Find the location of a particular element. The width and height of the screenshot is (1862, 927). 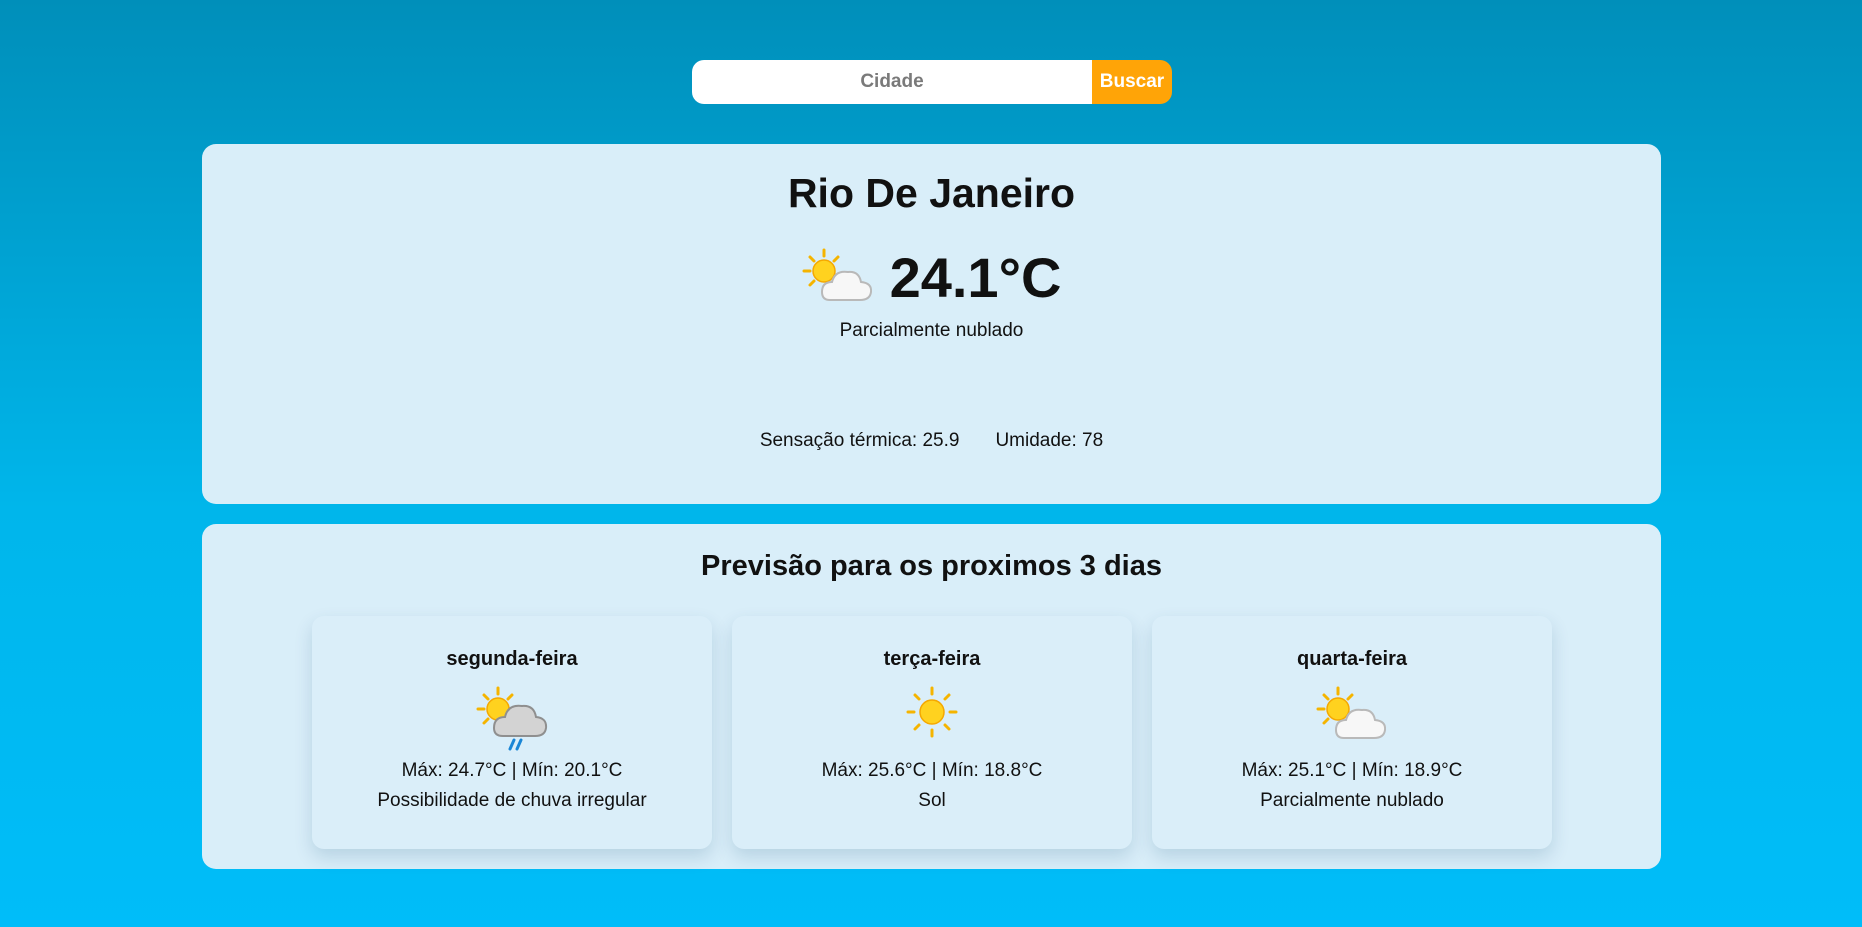

forecast-day-name: segunda-feira is located at coordinates (512, 659).